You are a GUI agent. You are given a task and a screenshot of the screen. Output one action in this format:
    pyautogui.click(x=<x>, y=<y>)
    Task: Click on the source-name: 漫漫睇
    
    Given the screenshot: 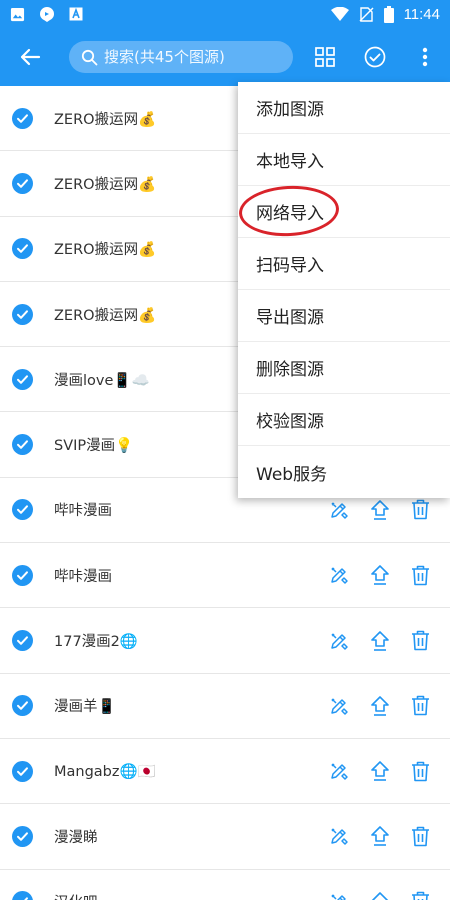 What is the action you would take?
    pyautogui.click(x=76, y=837)
    